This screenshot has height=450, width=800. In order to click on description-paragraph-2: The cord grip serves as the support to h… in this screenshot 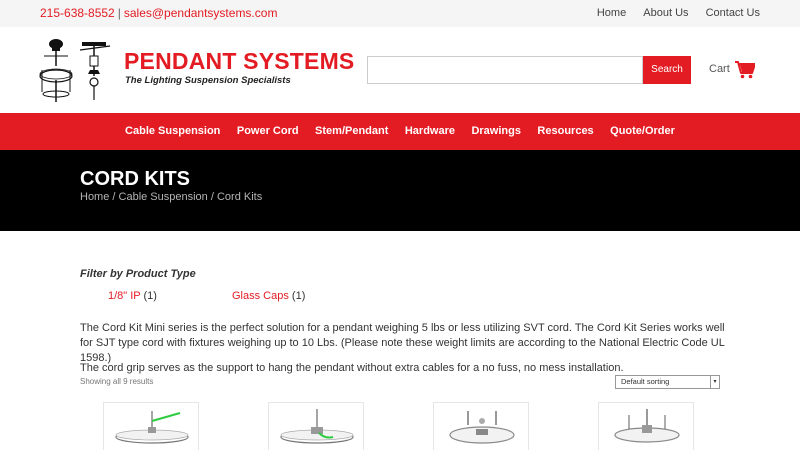, I will do `click(352, 368)`.